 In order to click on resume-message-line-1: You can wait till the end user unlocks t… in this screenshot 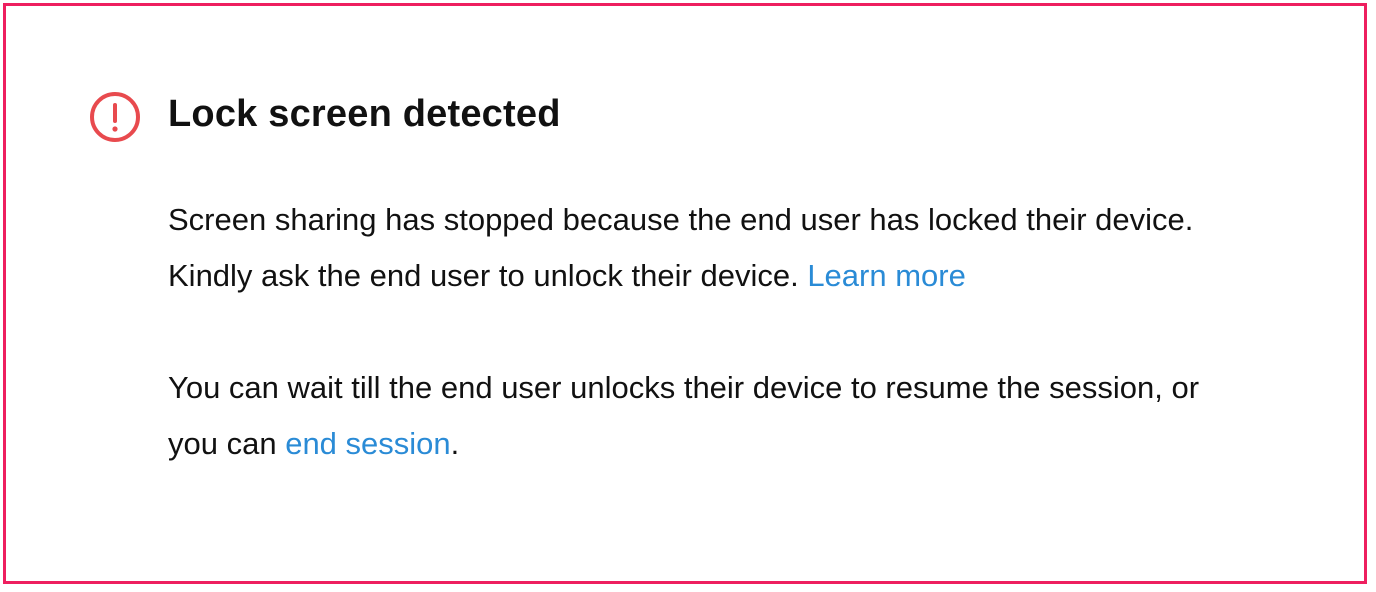, I will do `click(684, 387)`.